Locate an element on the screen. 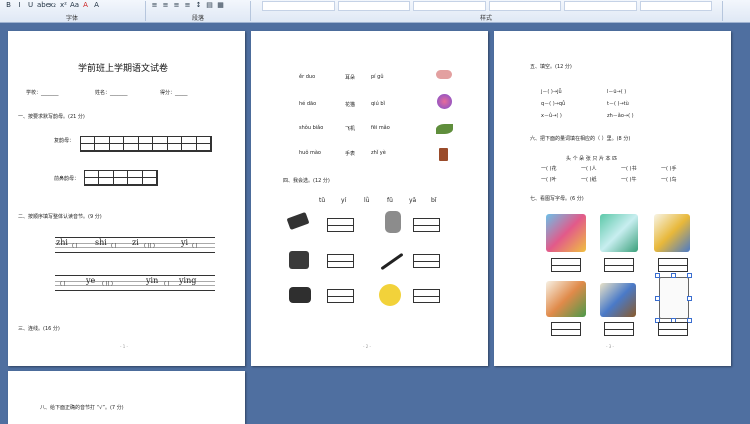 This screenshot has width=750, height=424. measure-item: 一( )牛 is located at coordinates (629, 180).